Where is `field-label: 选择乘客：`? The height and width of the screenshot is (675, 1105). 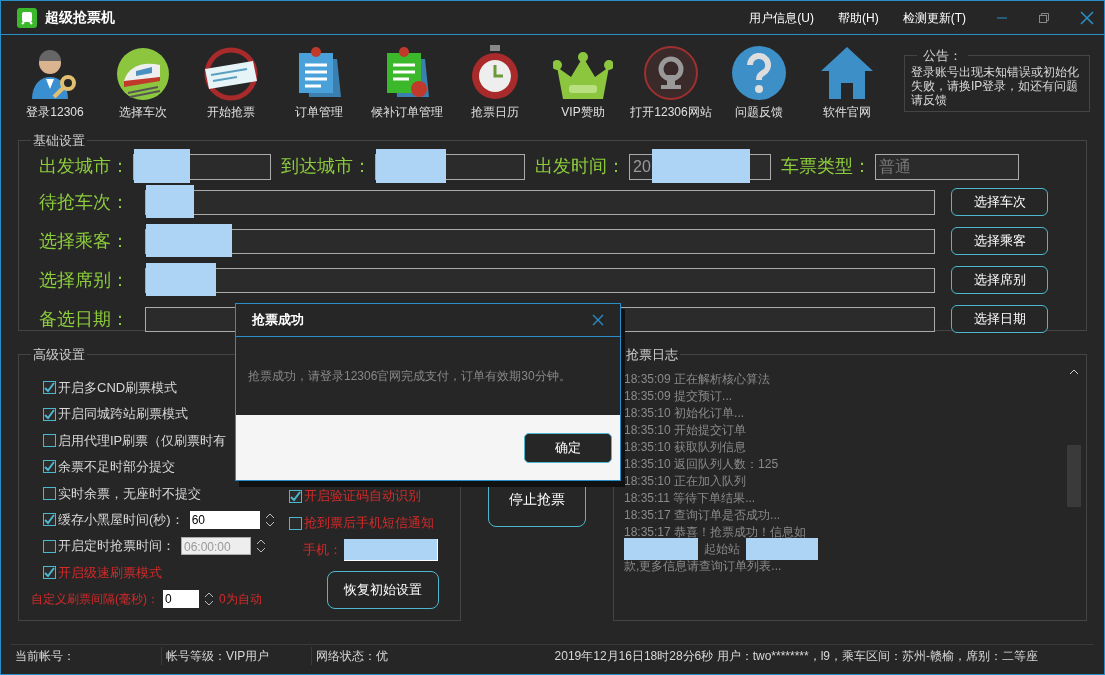
field-label: 选择乘客： is located at coordinates (84, 241).